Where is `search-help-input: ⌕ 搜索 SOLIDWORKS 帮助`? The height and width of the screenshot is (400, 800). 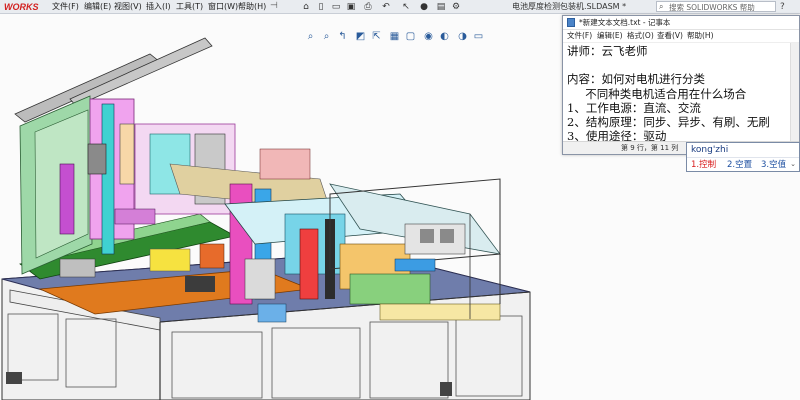
search-help-input: ⌕ 搜索 SOLIDWORKS 帮助 is located at coordinates (716, 6).